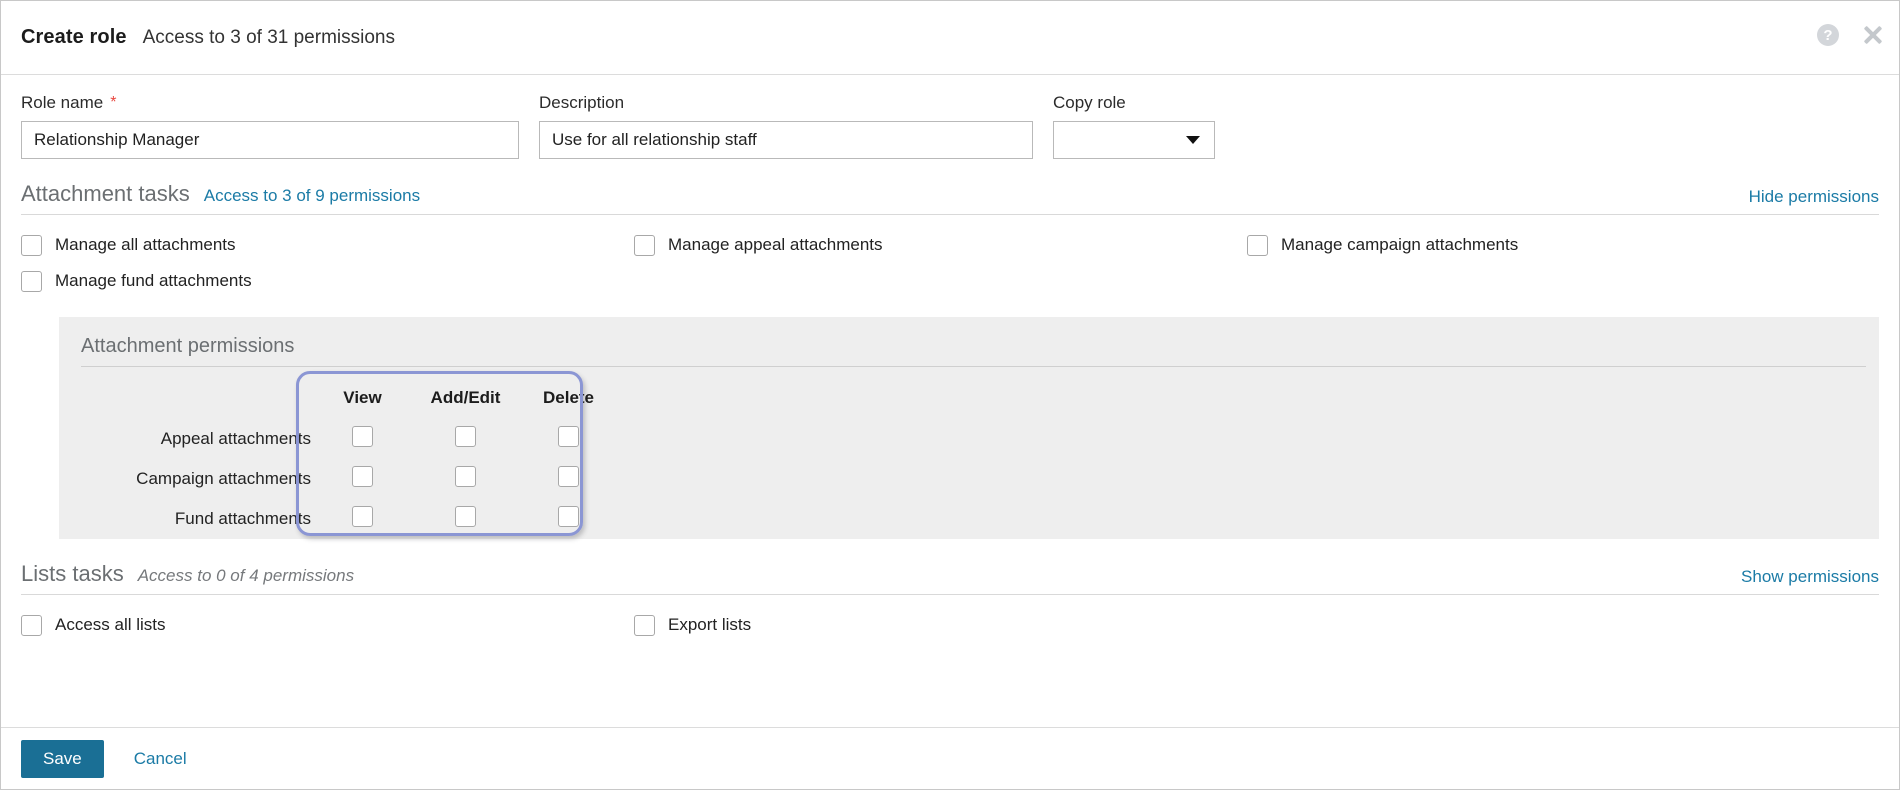 This screenshot has height=790, width=1900. What do you see at coordinates (582, 102) in the screenshot?
I see `description-label: Description` at bounding box center [582, 102].